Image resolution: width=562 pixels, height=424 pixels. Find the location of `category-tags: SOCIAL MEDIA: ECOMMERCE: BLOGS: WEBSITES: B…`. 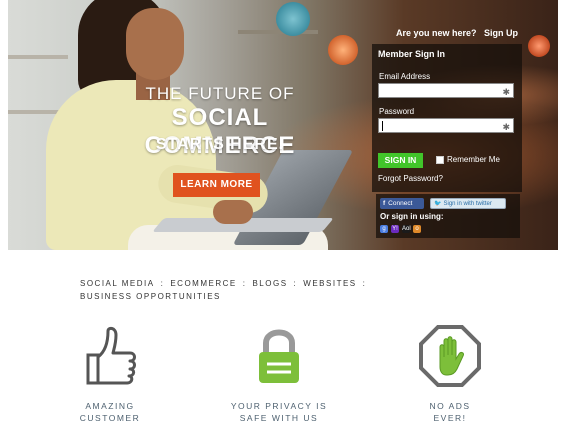

category-tags: SOCIAL MEDIA: ECOMMERCE: BLOGS: WEBSITES: B… is located at coordinates (226, 292).